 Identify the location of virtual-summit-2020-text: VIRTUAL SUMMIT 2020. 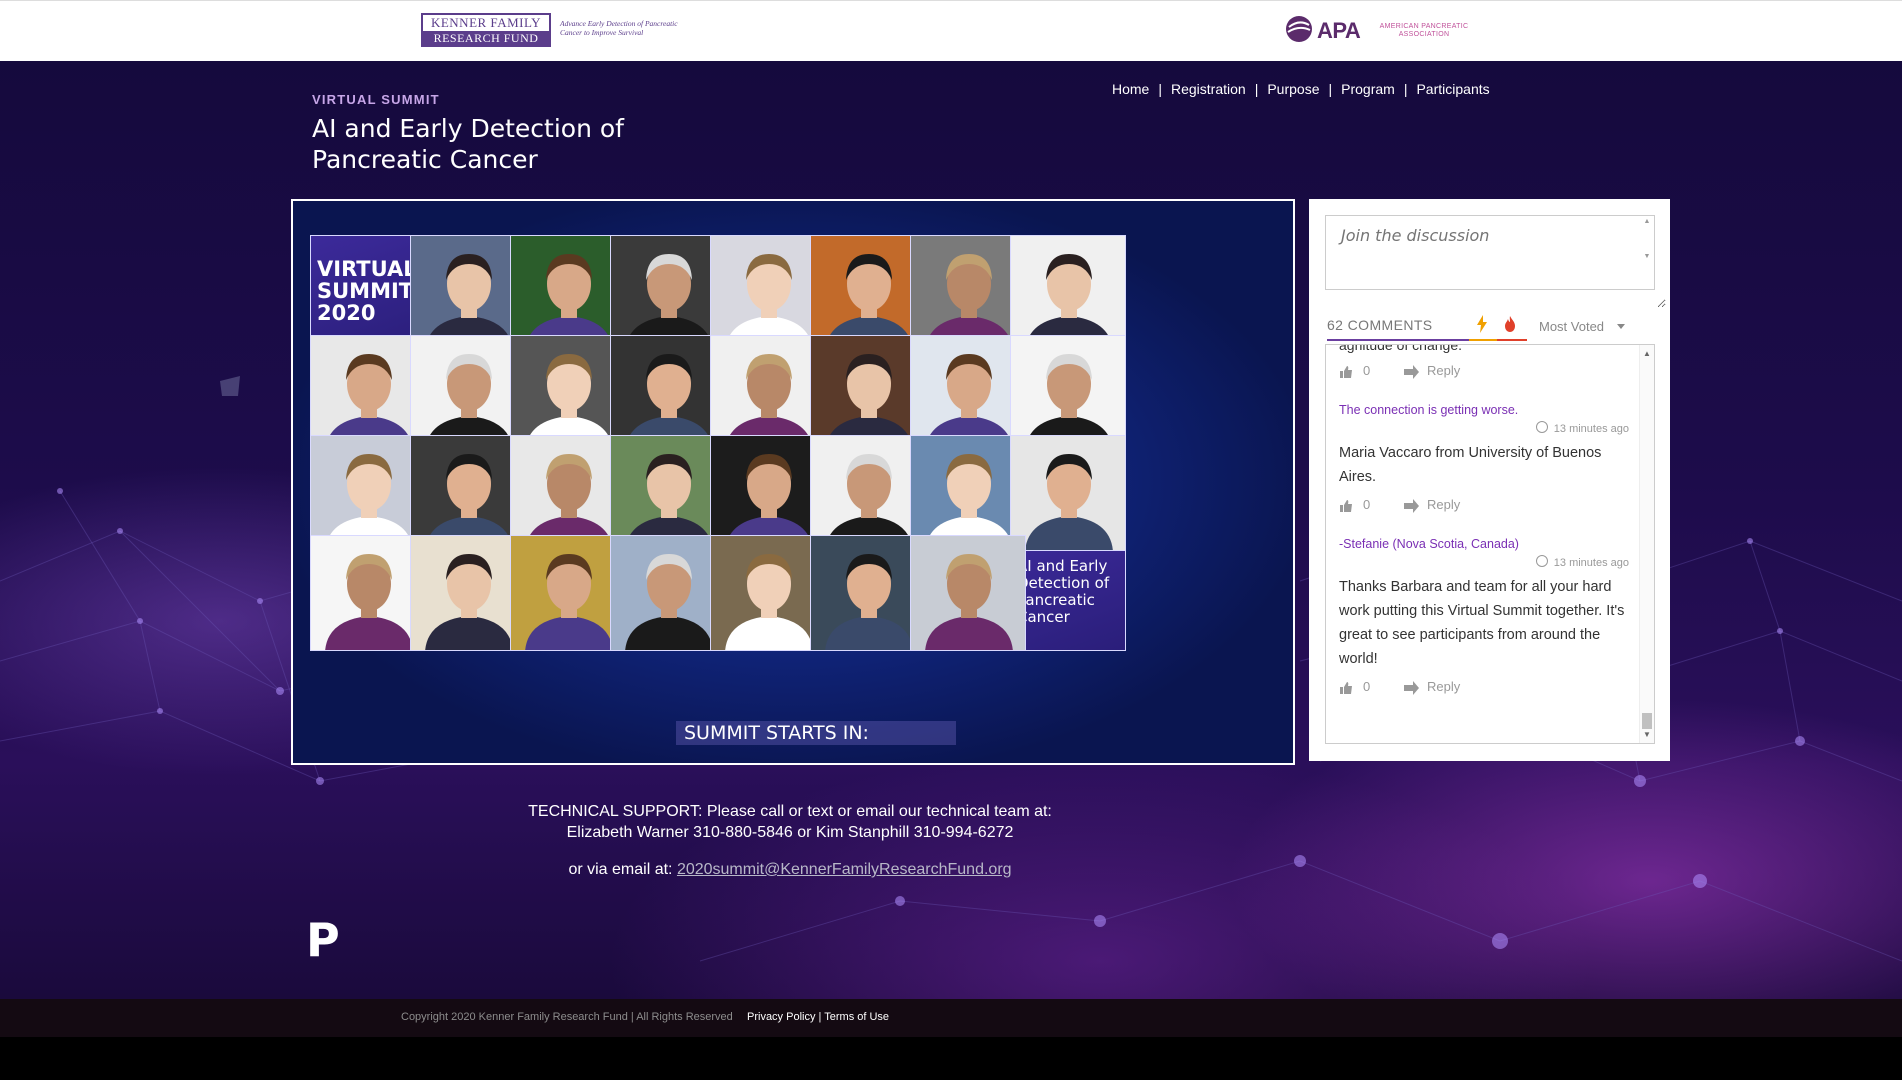
(367, 291).